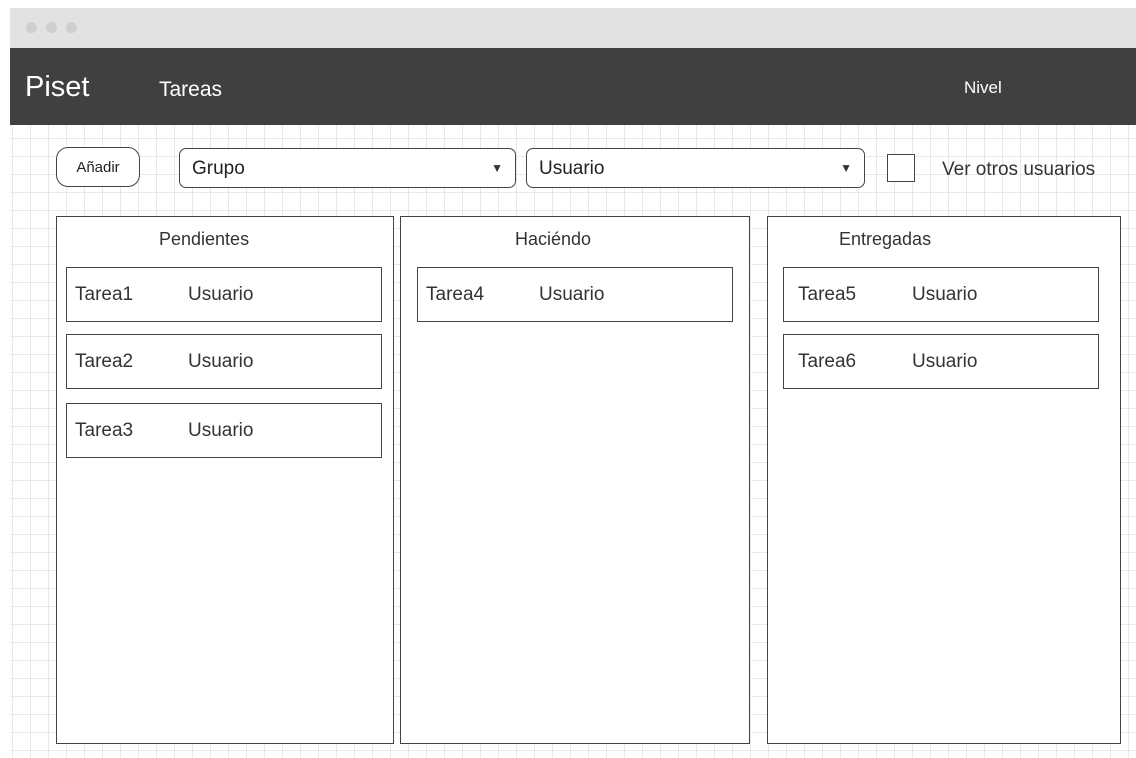 The width and height of the screenshot is (1136, 758). I want to click on user-select-value: Usuario, so click(572, 168).